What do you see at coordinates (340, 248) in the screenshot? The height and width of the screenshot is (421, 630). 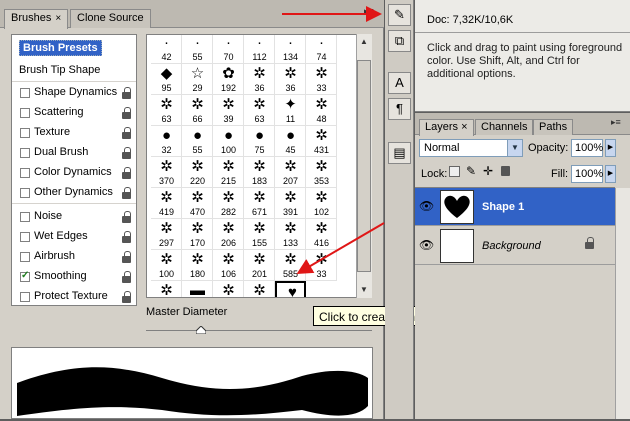 I see `arrow-to-new-brush` at bounding box center [340, 248].